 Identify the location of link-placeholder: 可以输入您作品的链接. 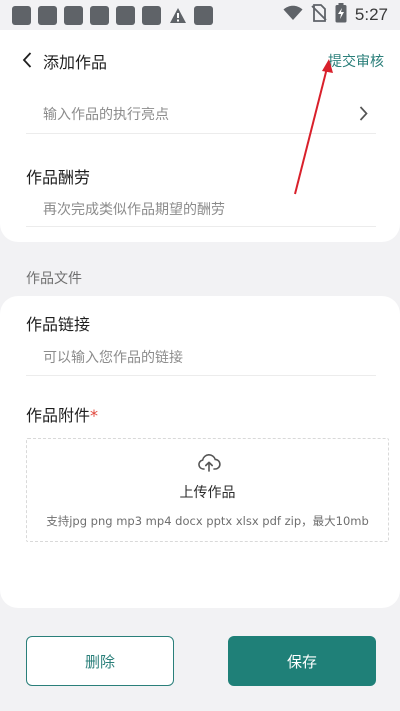
(113, 357).